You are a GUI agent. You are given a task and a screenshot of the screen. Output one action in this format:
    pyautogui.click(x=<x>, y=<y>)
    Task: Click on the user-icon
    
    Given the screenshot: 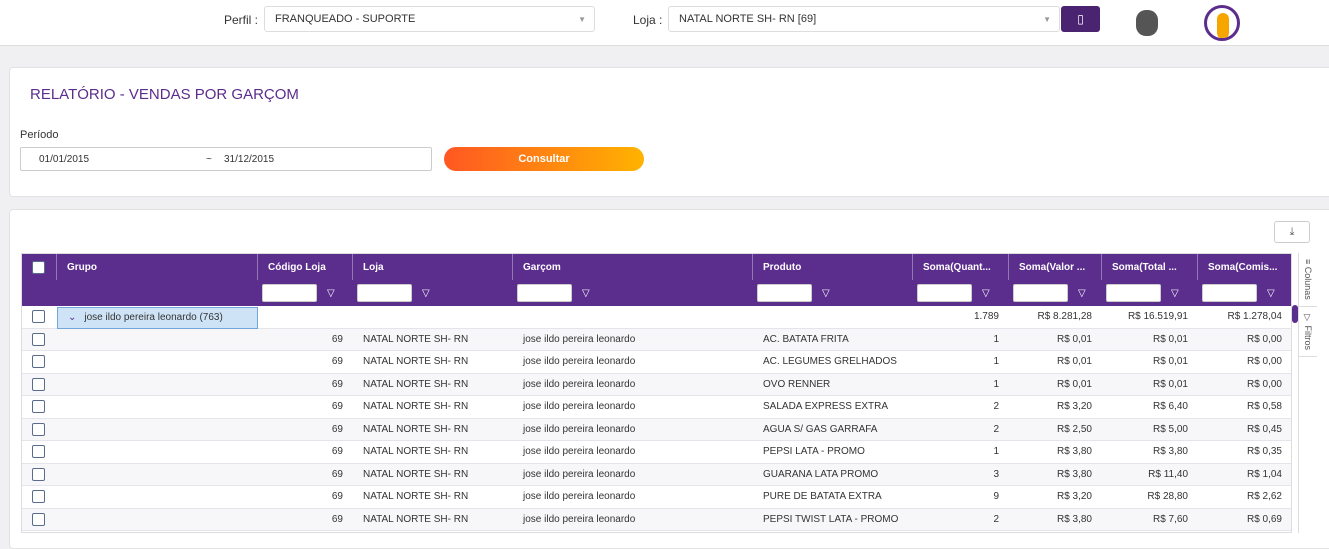 What is the action you would take?
    pyautogui.click(x=1223, y=25)
    